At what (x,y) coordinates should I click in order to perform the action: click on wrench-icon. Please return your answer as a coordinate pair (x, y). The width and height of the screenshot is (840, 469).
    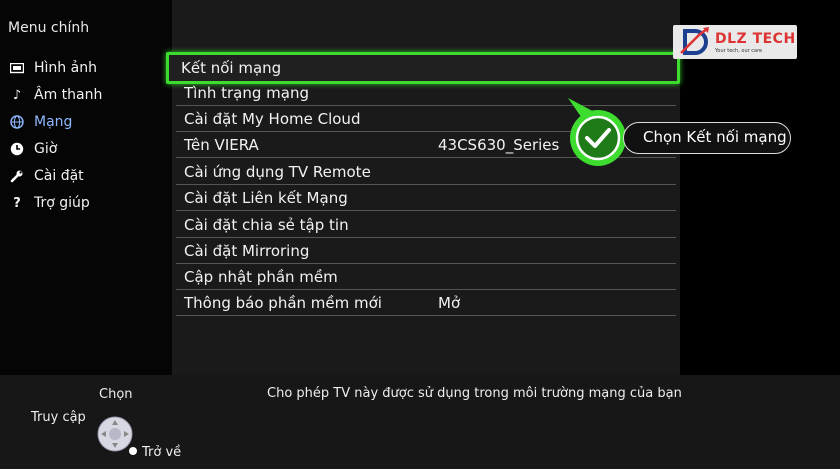
    Looking at the image, I should click on (17, 176).